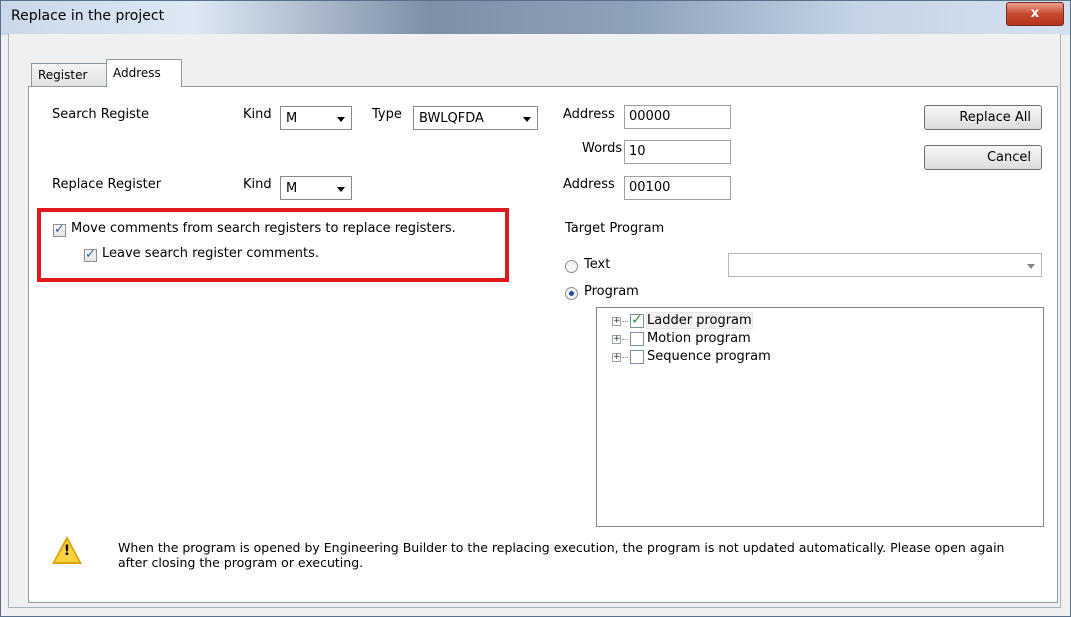 This screenshot has height=617, width=1071. Describe the element at coordinates (144, 73) in the screenshot. I see `tab-address: Address` at that location.